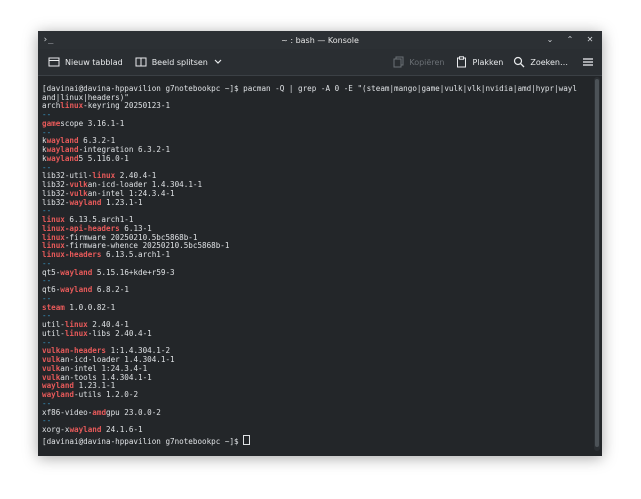  Describe the element at coordinates (316, 123) in the screenshot. I see `package-line: gamescope 3.16.1-1` at that location.